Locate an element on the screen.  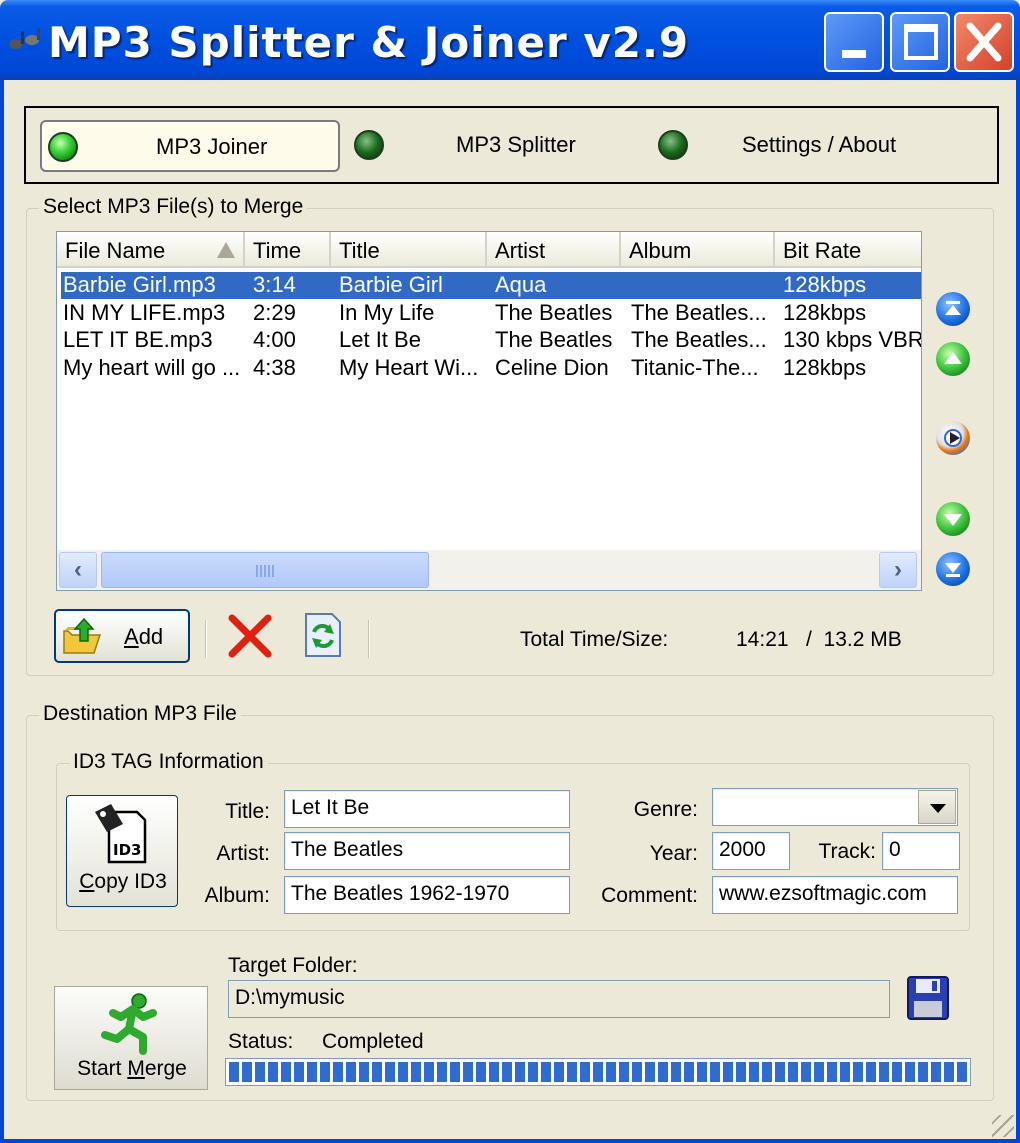
cell-file: Barbie Girl.mp3 is located at coordinates (139, 284).